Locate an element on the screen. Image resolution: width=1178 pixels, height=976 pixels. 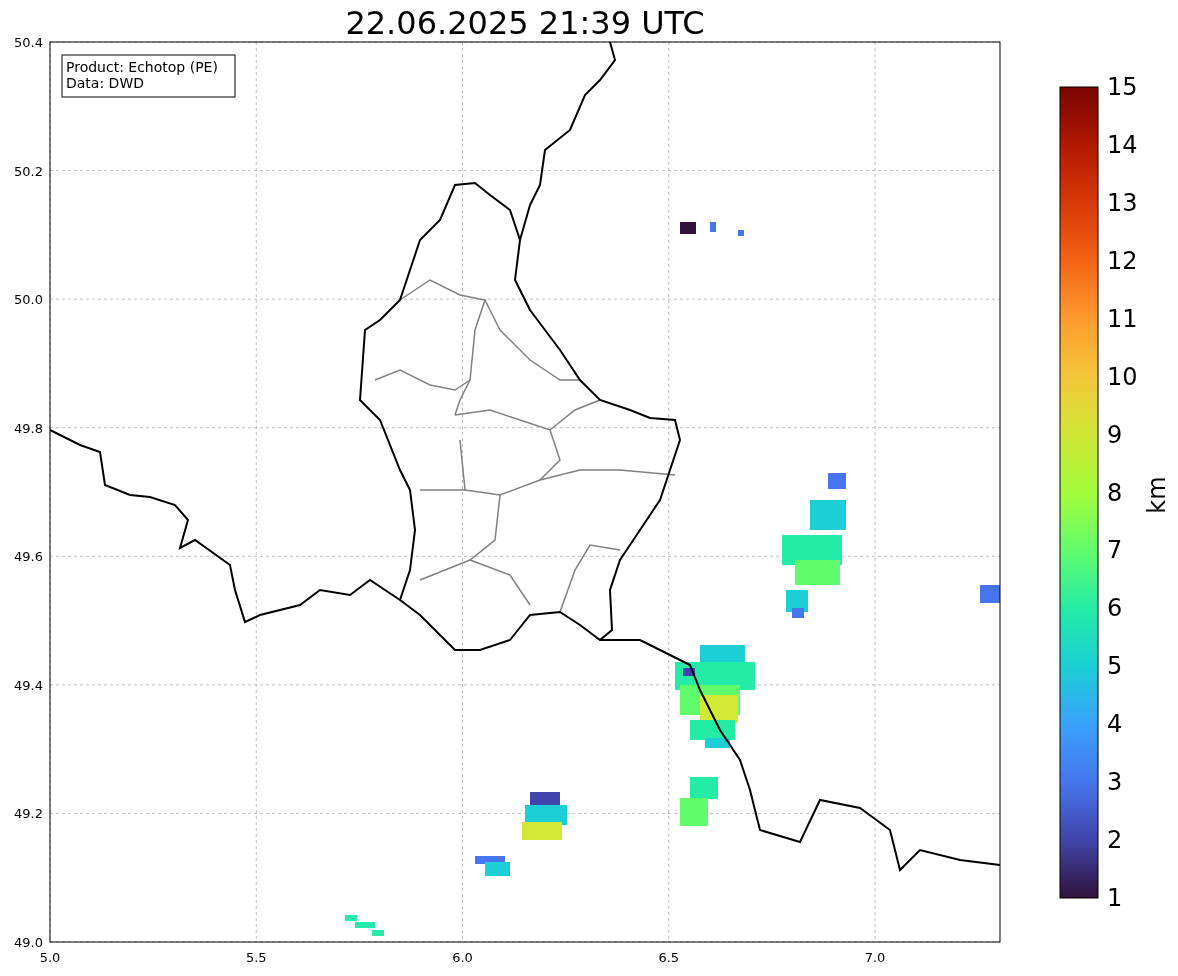
x-tick-label: 7.0 is located at coordinates (875, 957).